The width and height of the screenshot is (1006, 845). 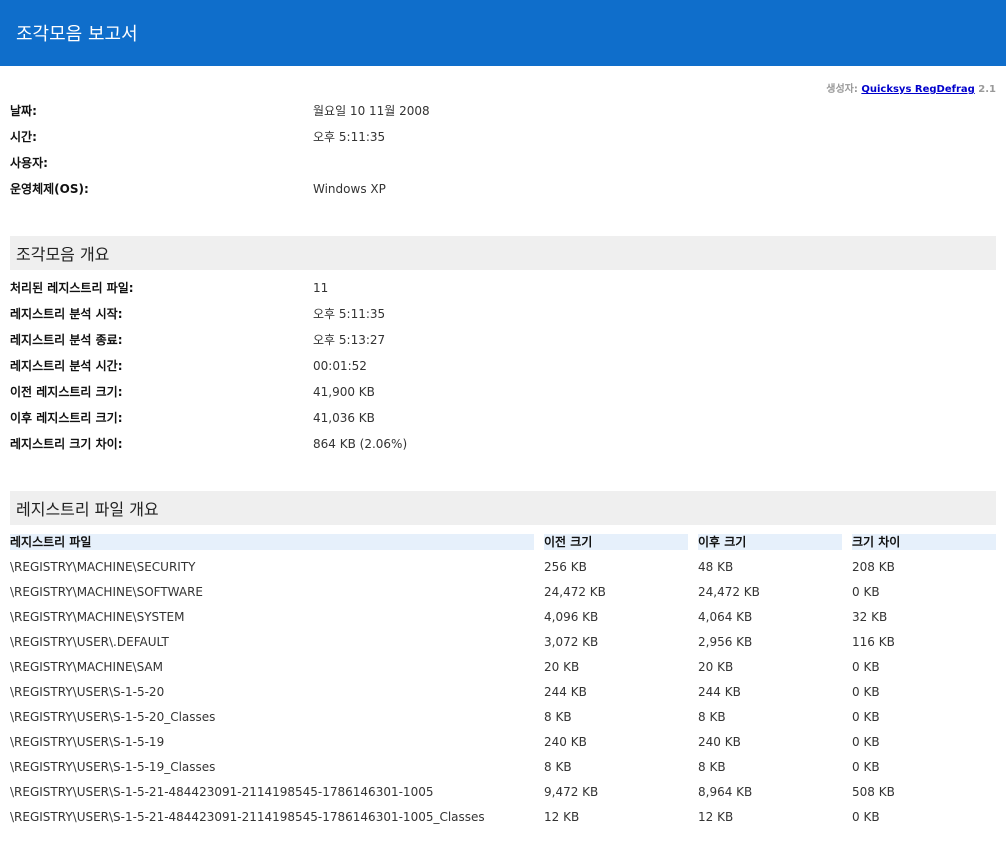 What do you see at coordinates (66, 314) in the screenshot?
I see `summary-label: 레지스트리 분석 시작:` at bounding box center [66, 314].